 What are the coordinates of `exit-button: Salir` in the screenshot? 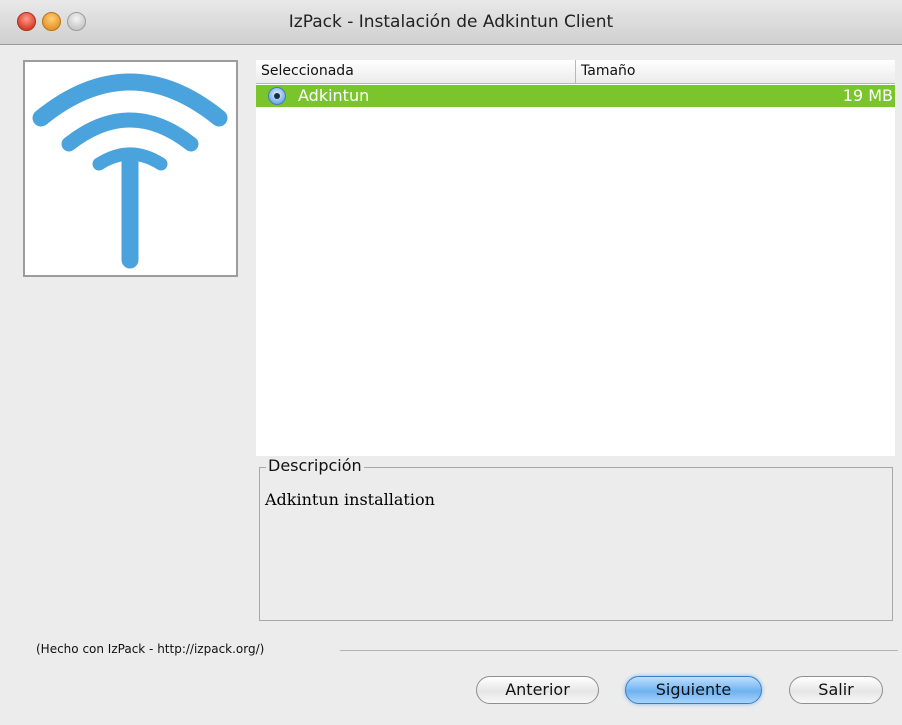 It's located at (836, 690).